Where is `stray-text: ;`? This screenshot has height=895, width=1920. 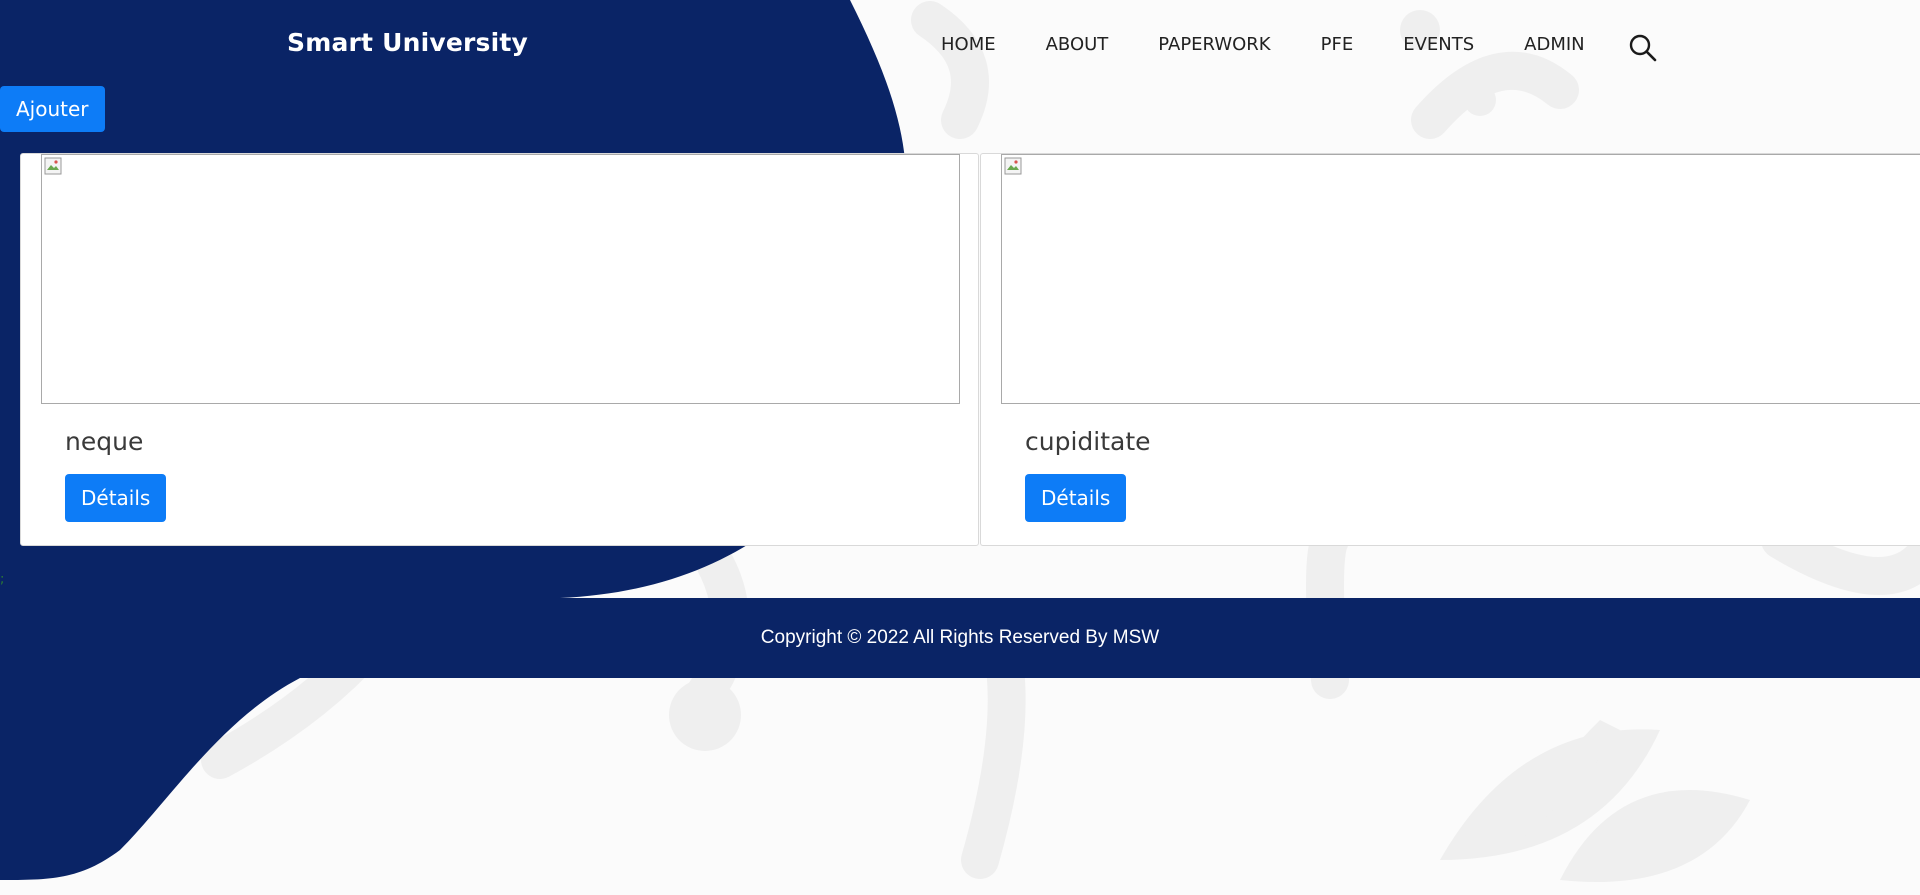 stray-text: ; is located at coordinates (2, 579).